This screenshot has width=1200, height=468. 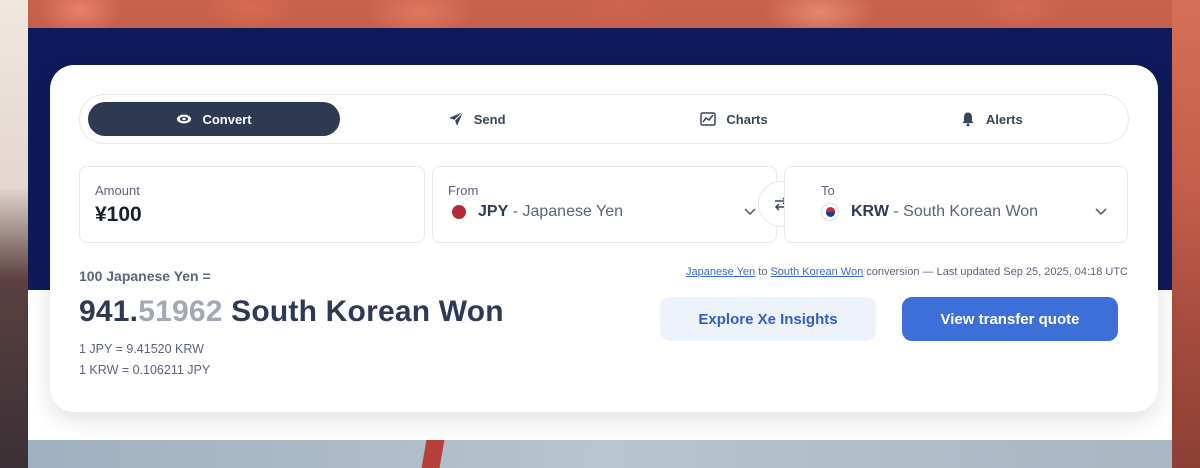 What do you see at coordinates (1010, 319) in the screenshot?
I see `view-transfer-quote-button: View transfer quote` at bounding box center [1010, 319].